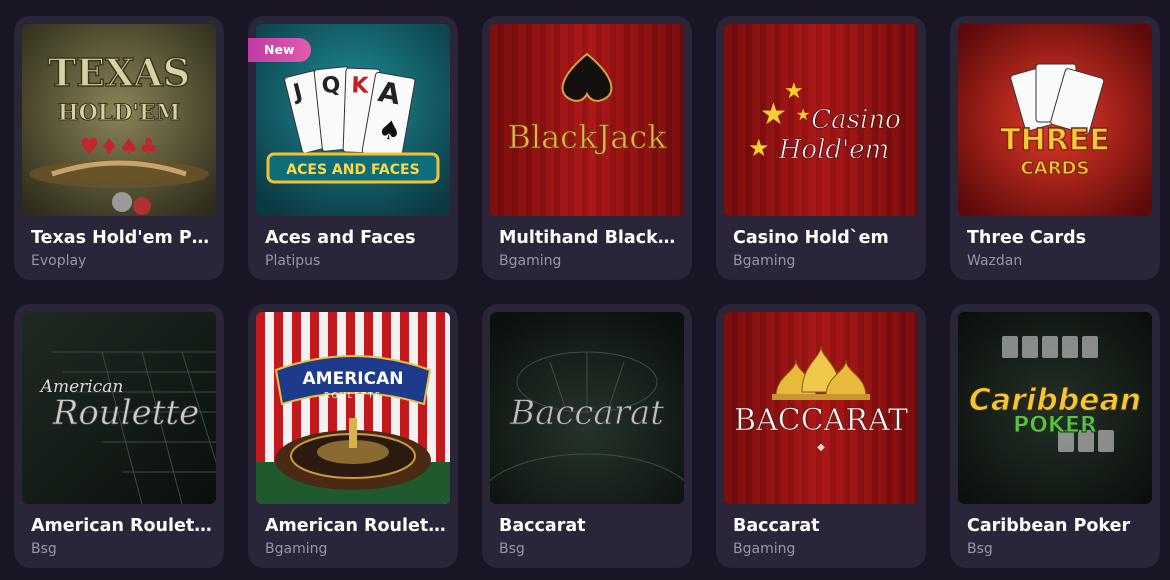 The width and height of the screenshot is (1170, 580). Describe the element at coordinates (279, 50) in the screenshot. I see `new-badge: New` at that location.